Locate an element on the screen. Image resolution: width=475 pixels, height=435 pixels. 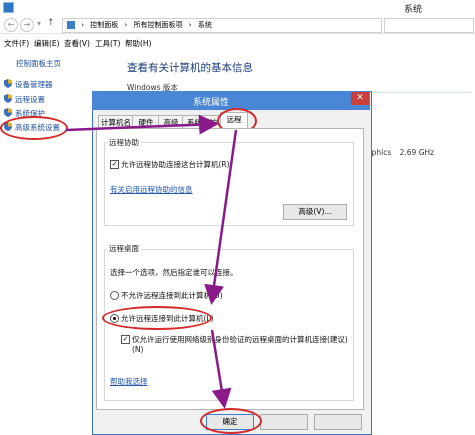
arrow-to-allow-option is located at coordinates (221, 217).